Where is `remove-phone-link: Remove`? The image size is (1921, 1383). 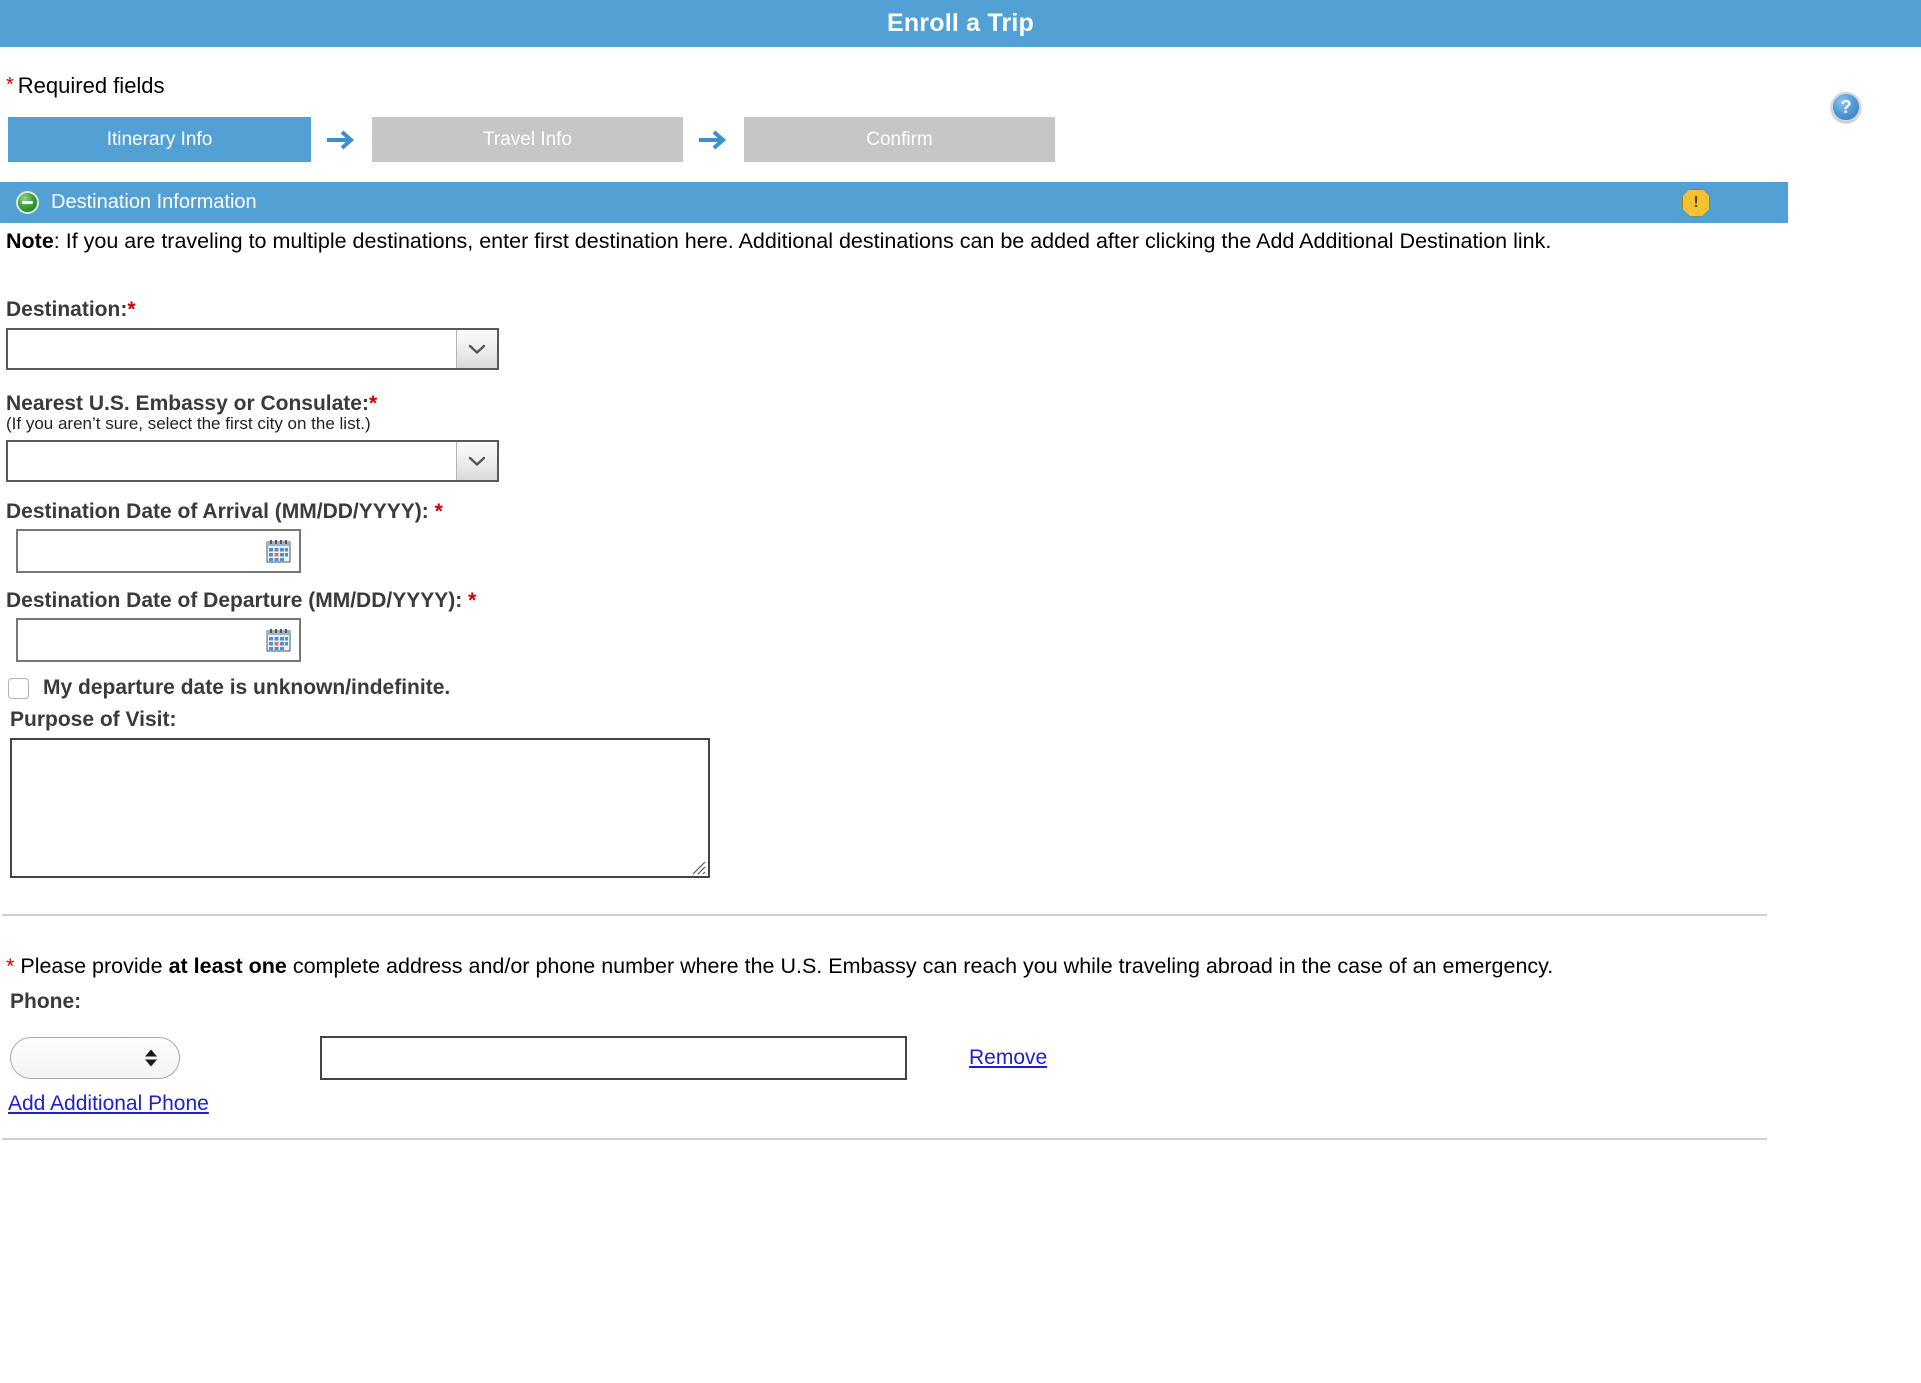 remove-phone-link: Remove is located at coordinates (1008, 1058).